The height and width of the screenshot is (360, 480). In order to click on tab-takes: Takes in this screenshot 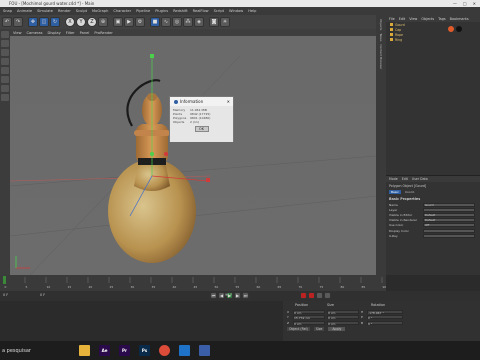, I will do `click(381, 37)`.